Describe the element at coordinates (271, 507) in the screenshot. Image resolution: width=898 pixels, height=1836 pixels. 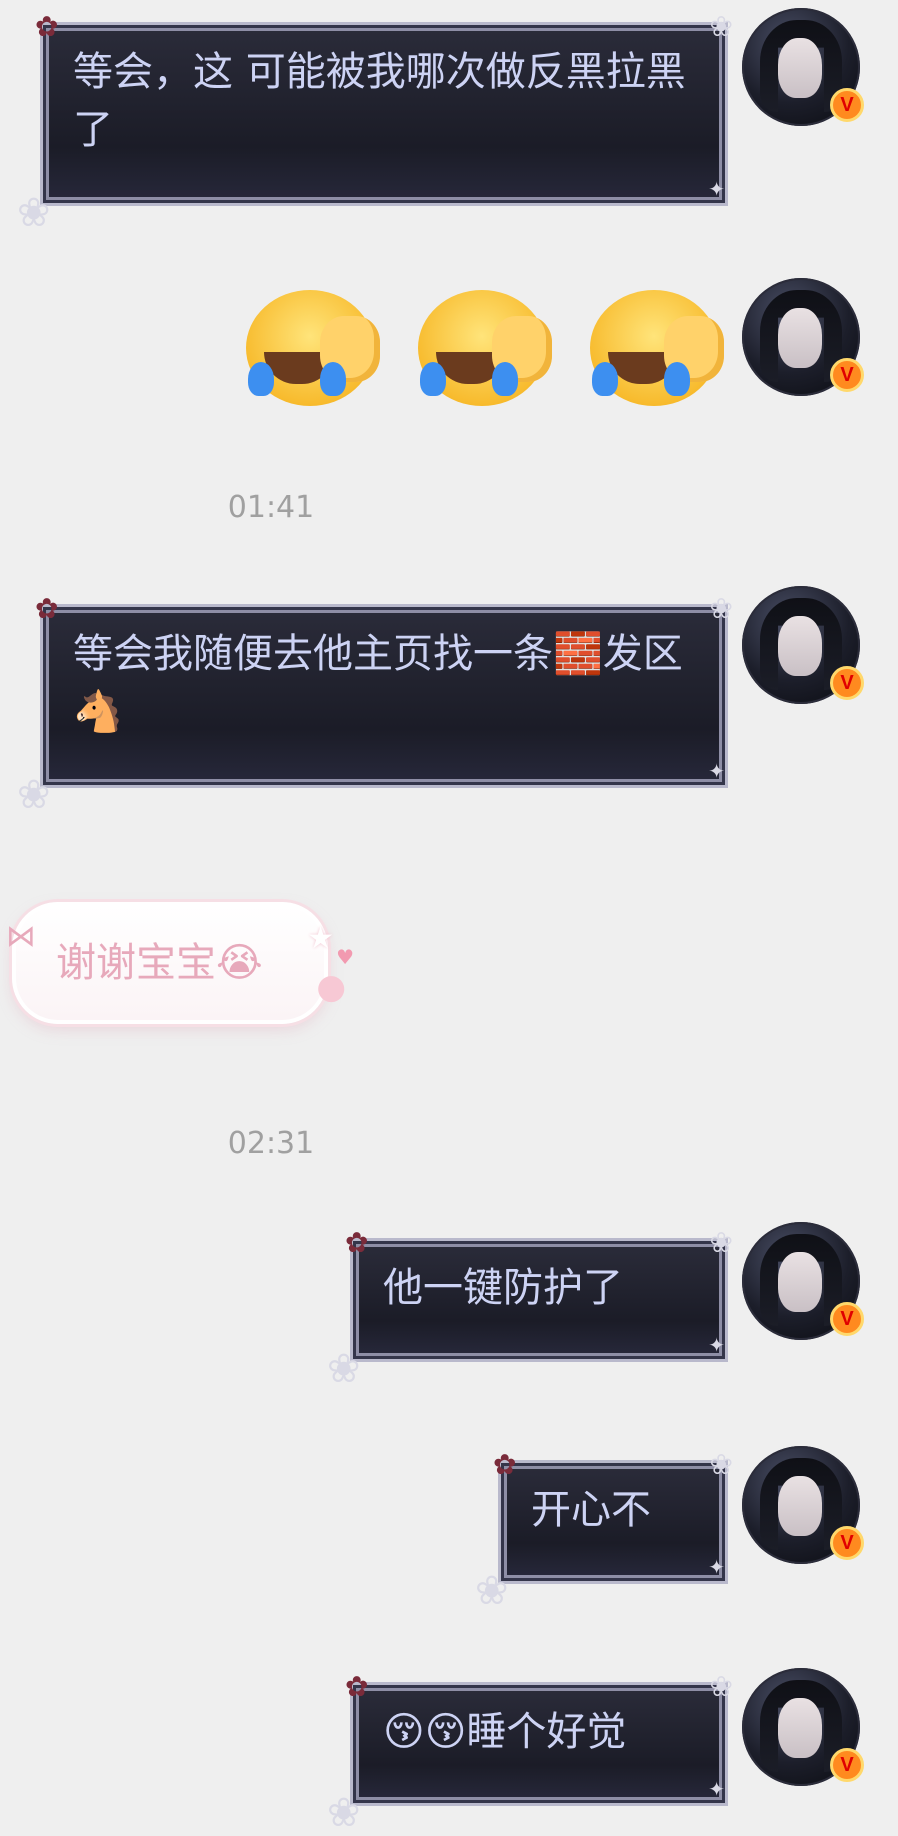
I see `timestamp: 01:41` at that location.